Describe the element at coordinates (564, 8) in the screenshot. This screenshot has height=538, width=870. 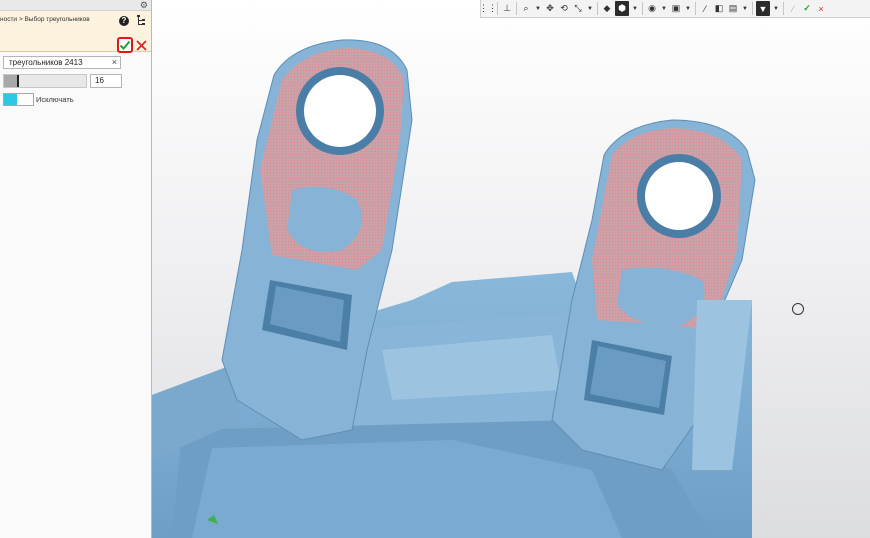
I see `rotate-icon: ⟲` at that location.